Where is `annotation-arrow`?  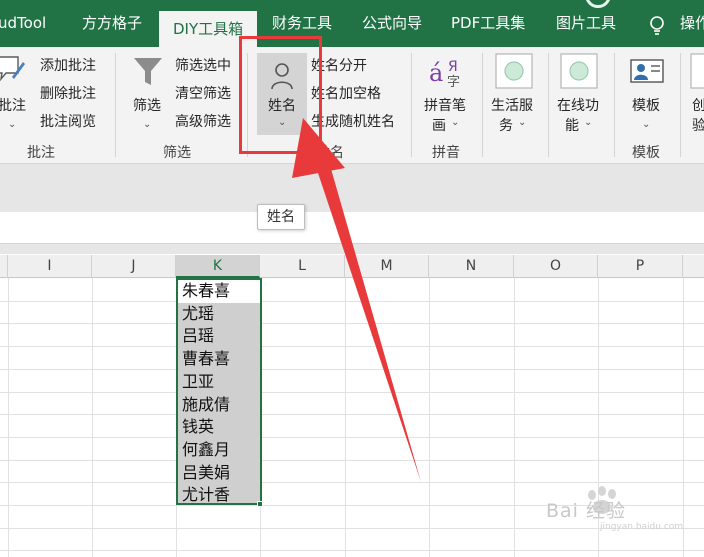 annotation-arrow is located at coordinates (356, 300).